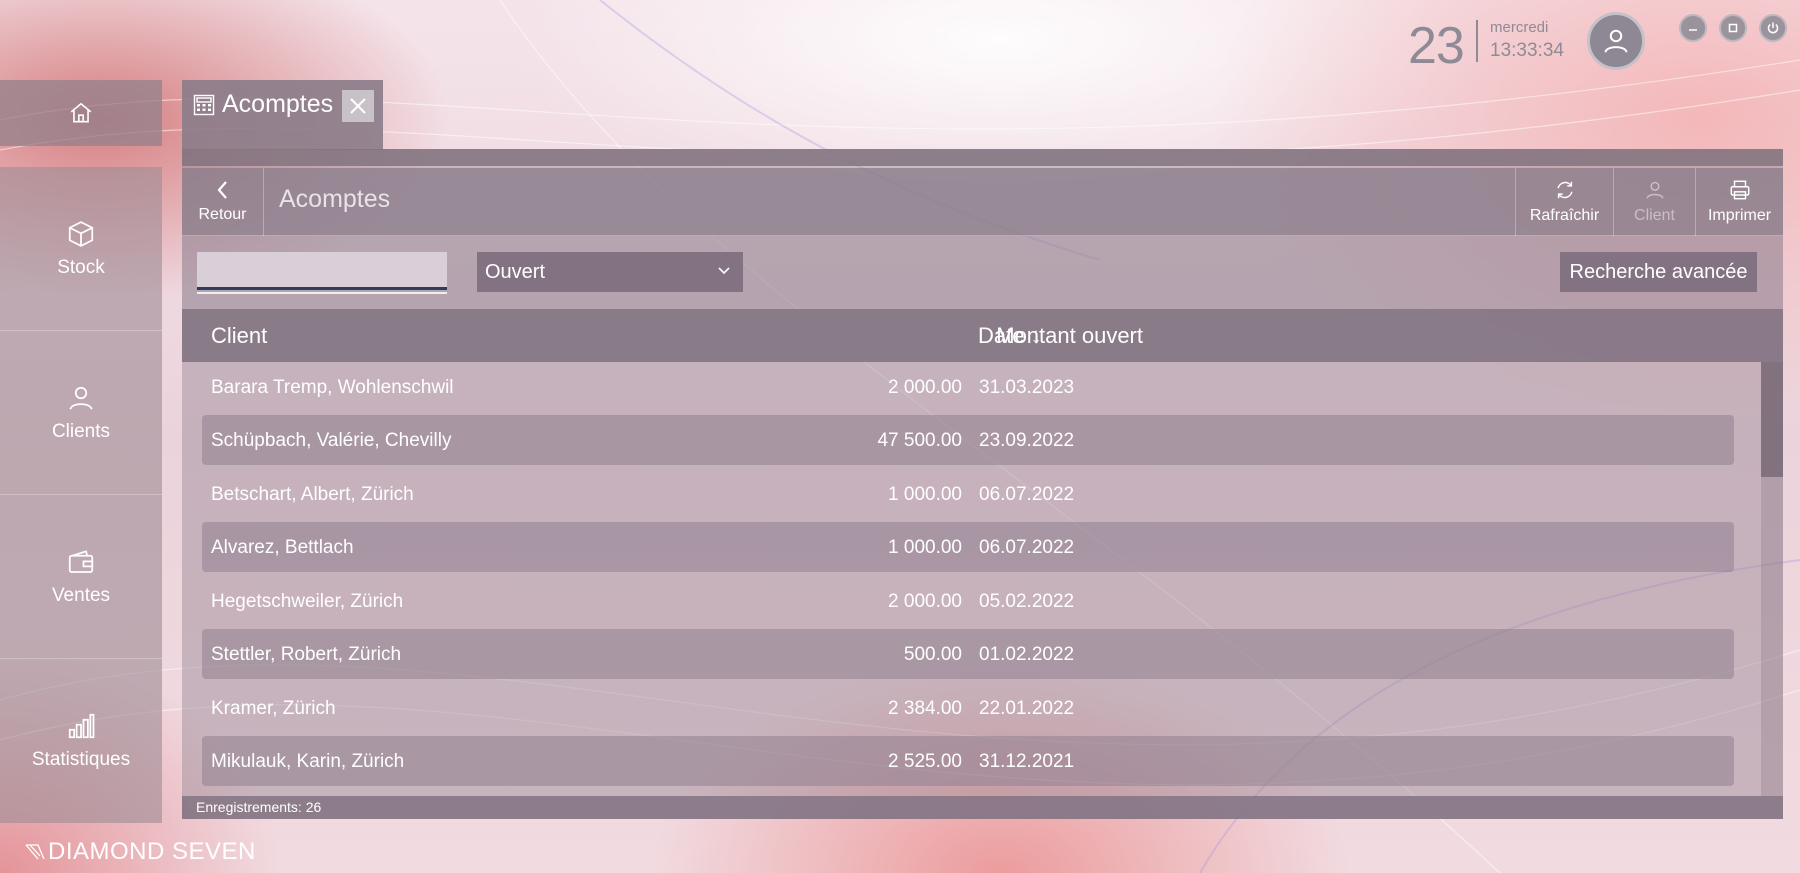  I want to click on brand-logo: DIAMOND SEVEN, so click(140, 852).